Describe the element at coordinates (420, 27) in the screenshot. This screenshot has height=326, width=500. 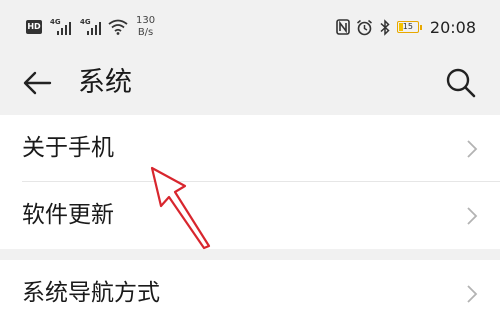
I see `battery-nub` at that location.